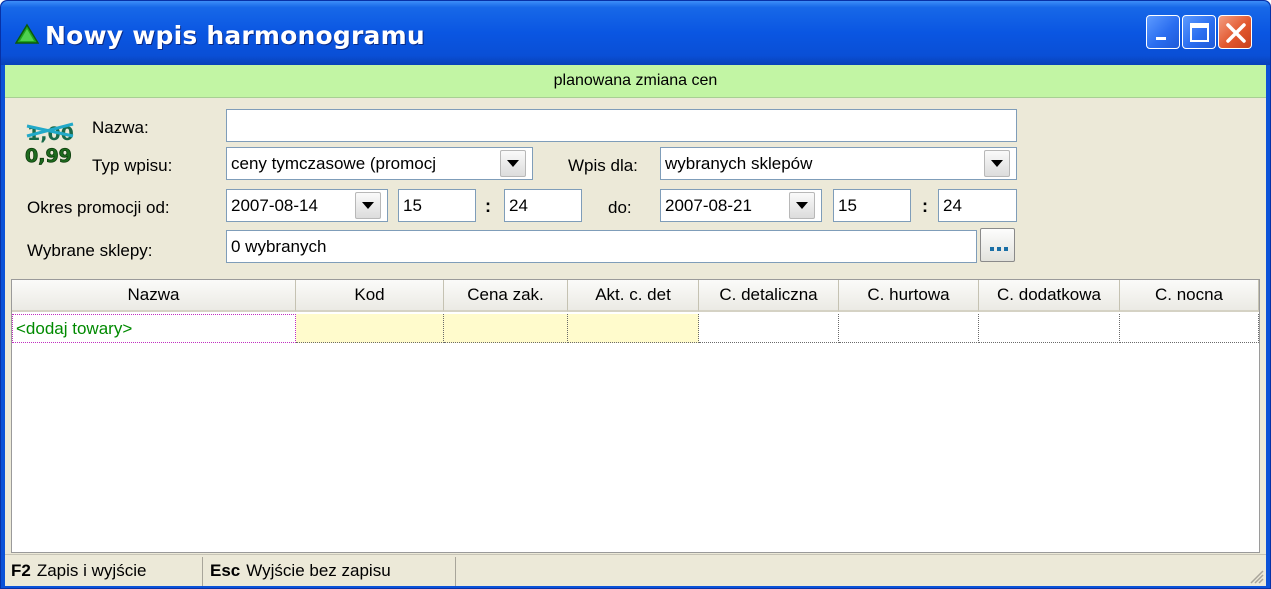 This screenshot has height=589, width=1271. I want to click on maximize-button, so click(1199, 32).